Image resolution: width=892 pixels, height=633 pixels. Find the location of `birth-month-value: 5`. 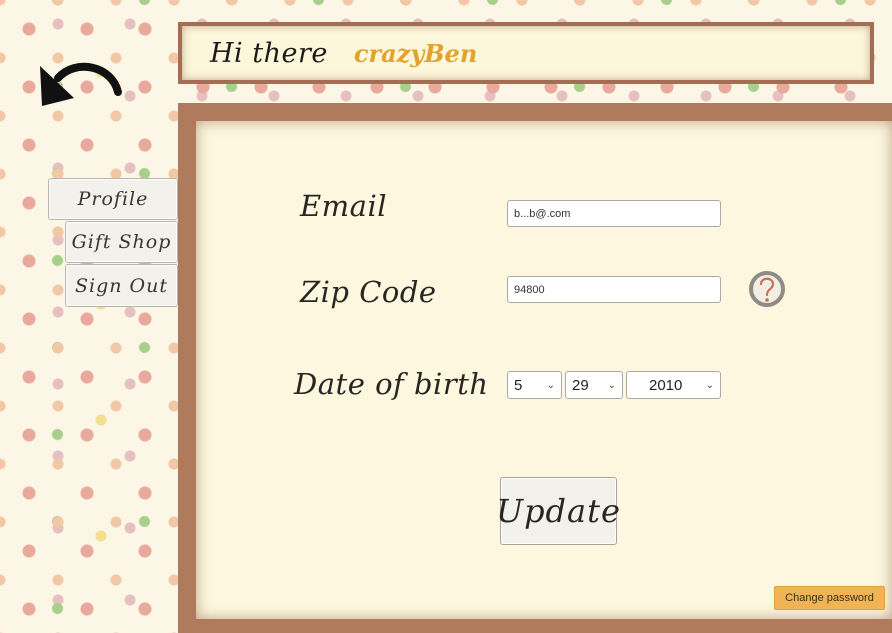

birth-month-value: 5 is located at coordinates (518, 385).